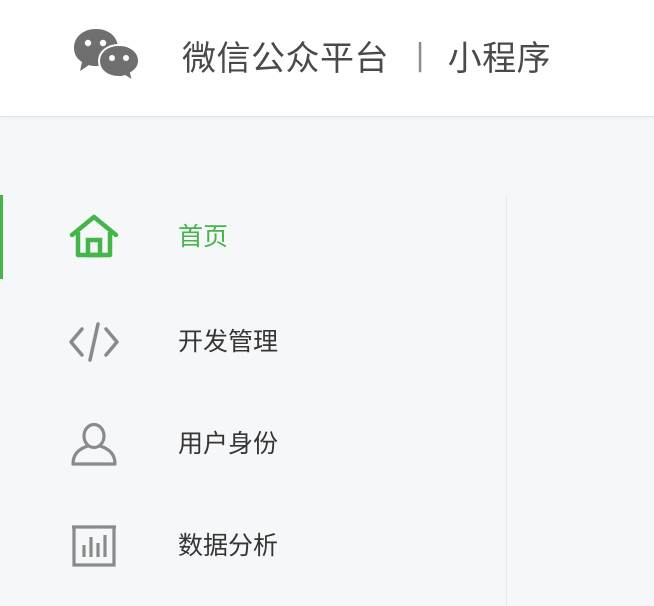 Image resolution: width=654 pixels, height=606 pixels. I want to click on sidebar-item-label: 用户身份, so click(228, 443).